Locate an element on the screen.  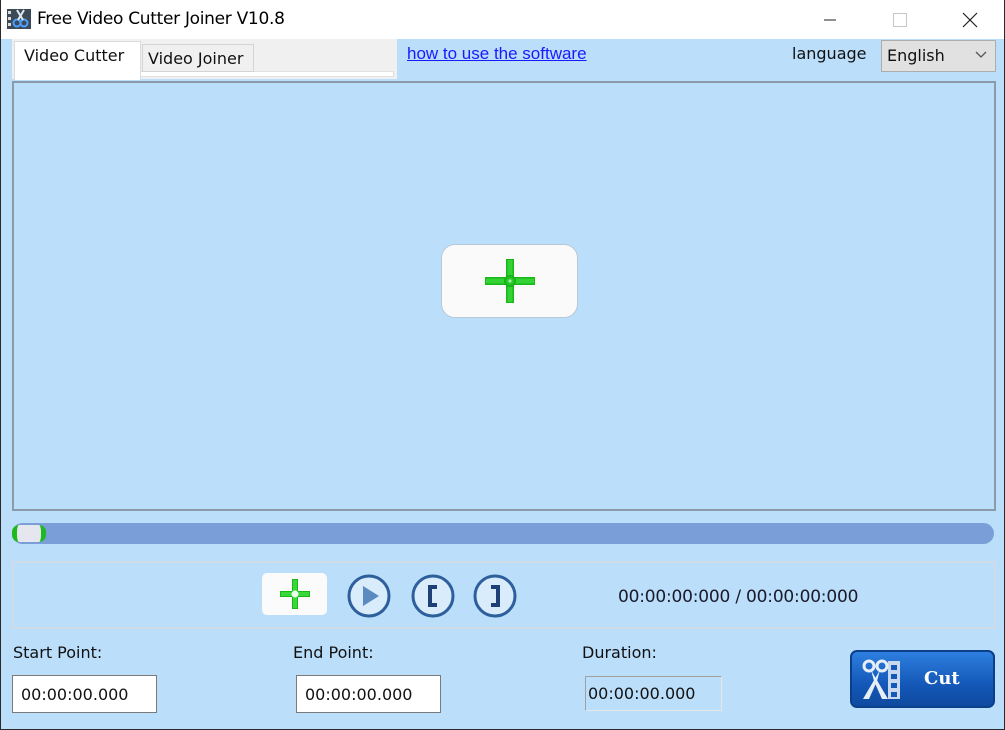
set-end-button is located at coordinates (495, 596).